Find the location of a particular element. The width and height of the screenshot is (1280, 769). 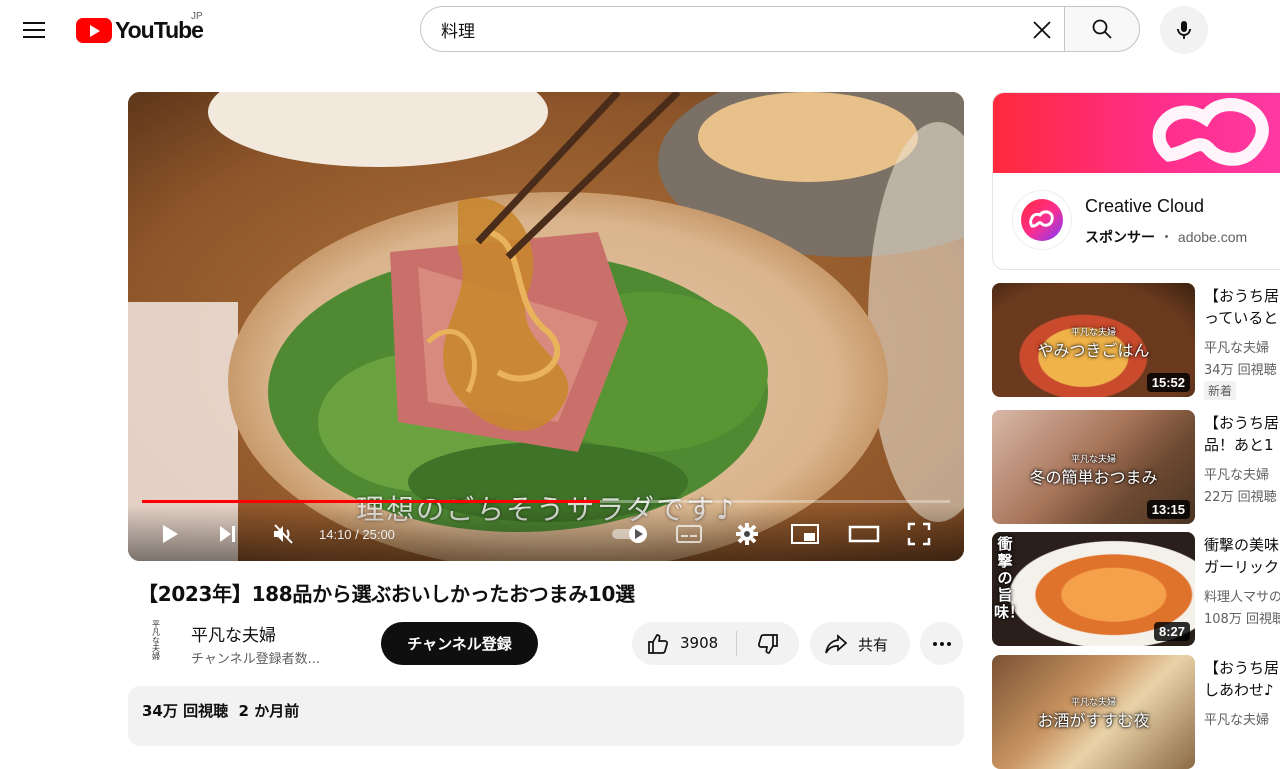

title-line-2: しあわせ♪ is located at coordinates (1239, 690).